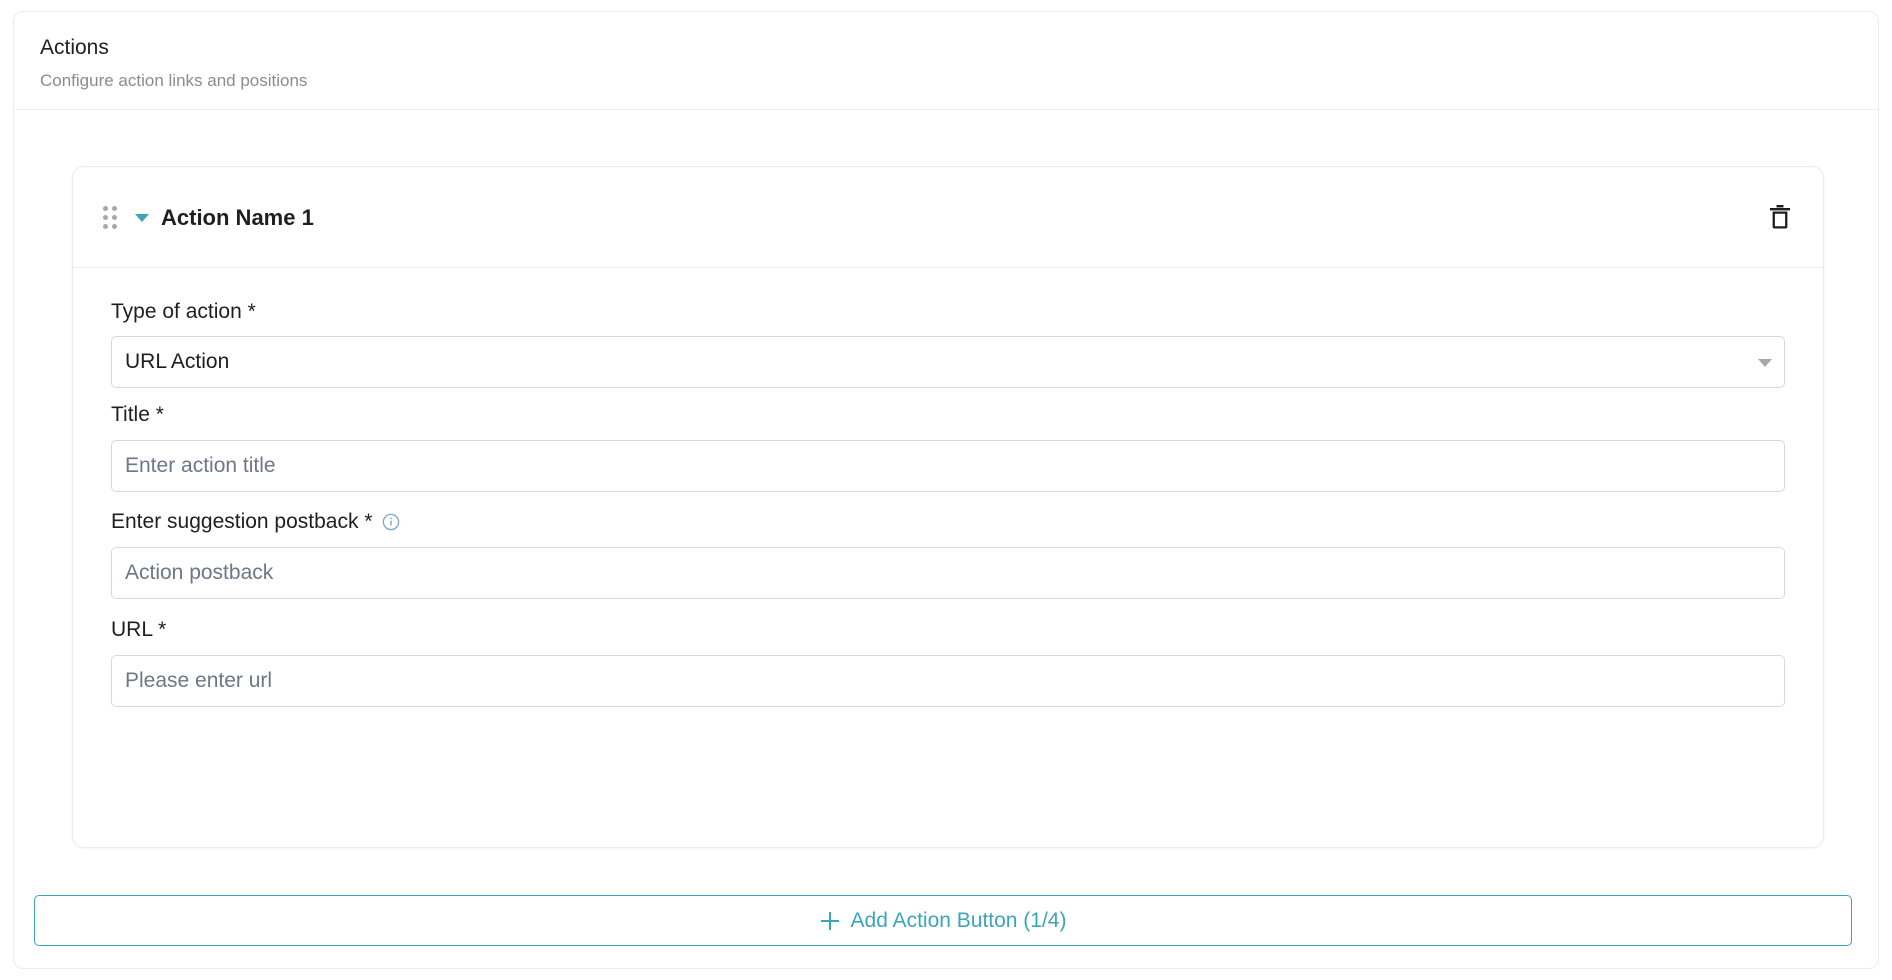  Describe the element at coordinates (1765, 363) in the screenshot. I see `chevron-down-icon` at that location.